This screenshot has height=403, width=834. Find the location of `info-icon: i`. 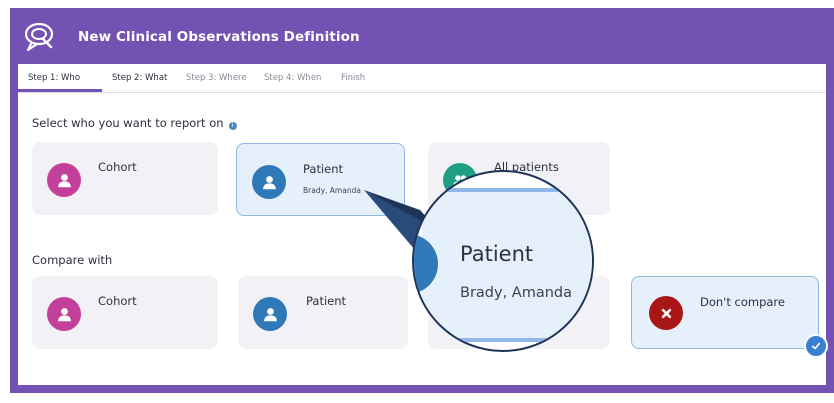

info-icon: i is located at coordinates (232, 126).